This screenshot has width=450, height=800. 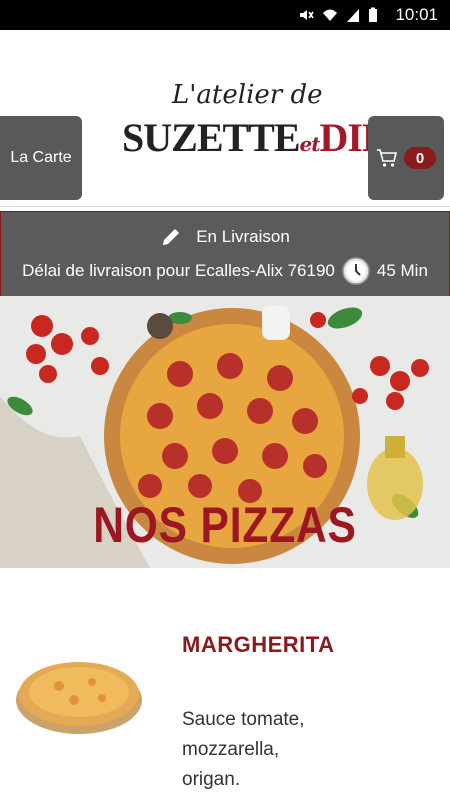 I want to click on cart-count-badge: 0, so click(x=420, y=158).